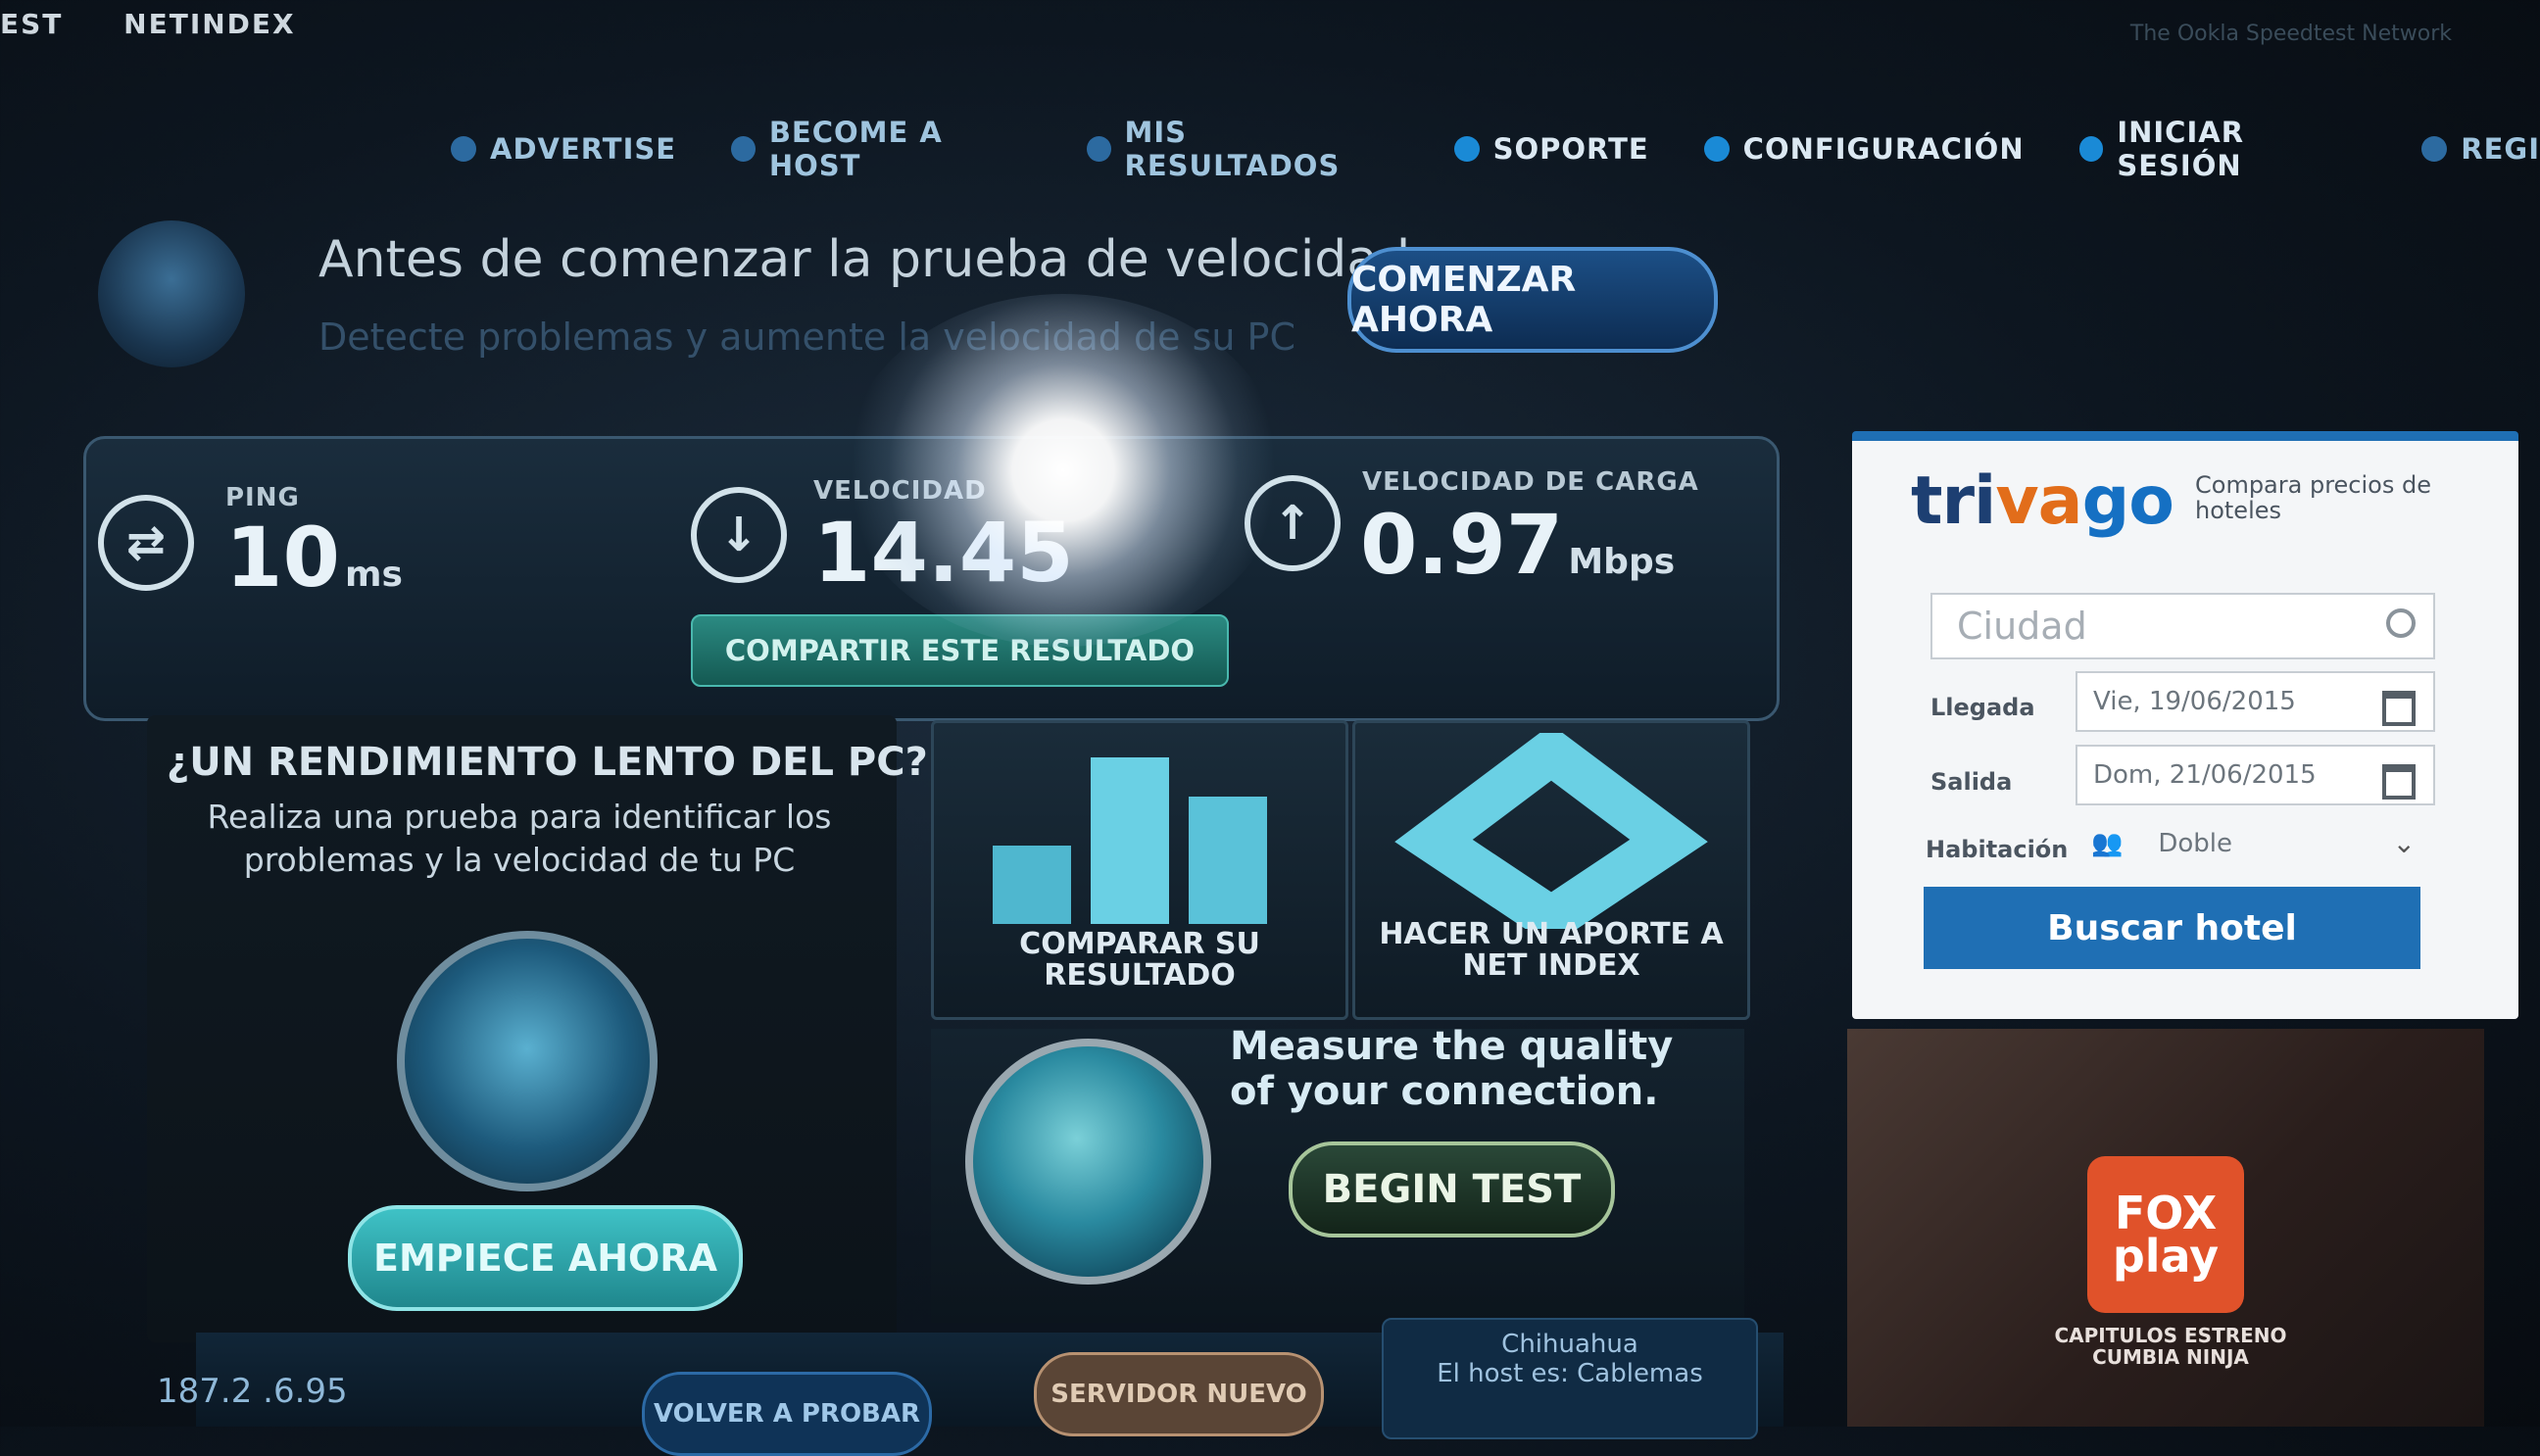  Describe the element at coordinates (744, 149) in the screenshot. I see `server-icon` at that location.